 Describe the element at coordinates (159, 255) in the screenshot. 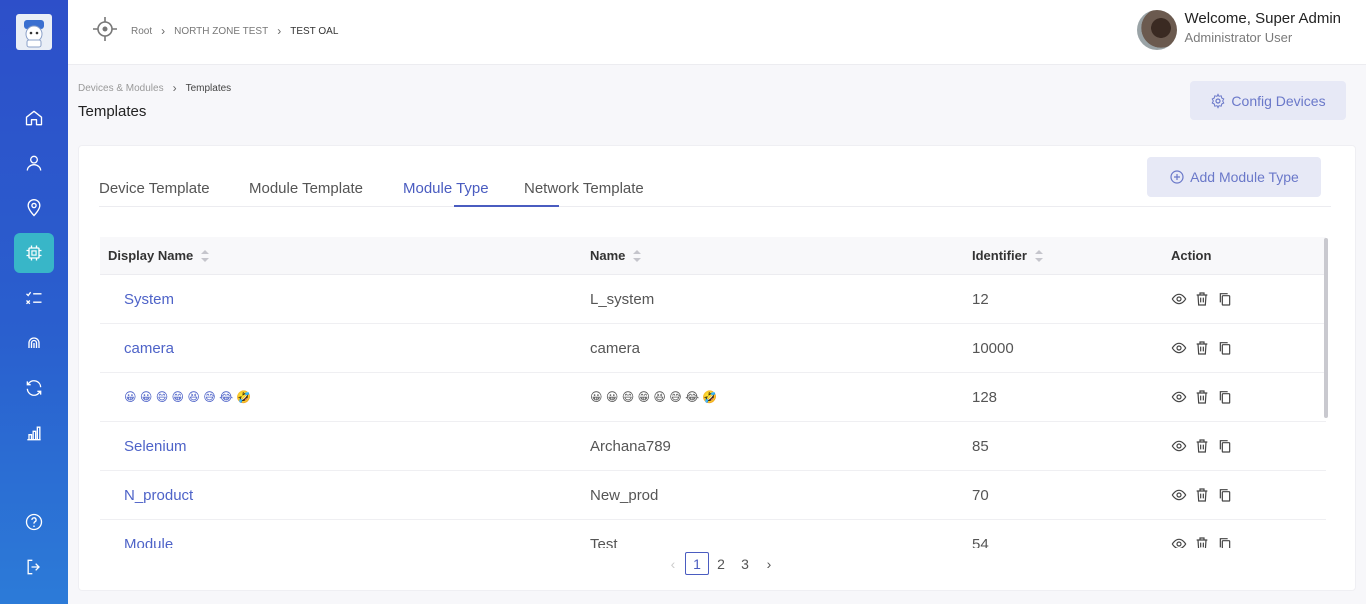

I see `column-display-name: Display Name` at that location.